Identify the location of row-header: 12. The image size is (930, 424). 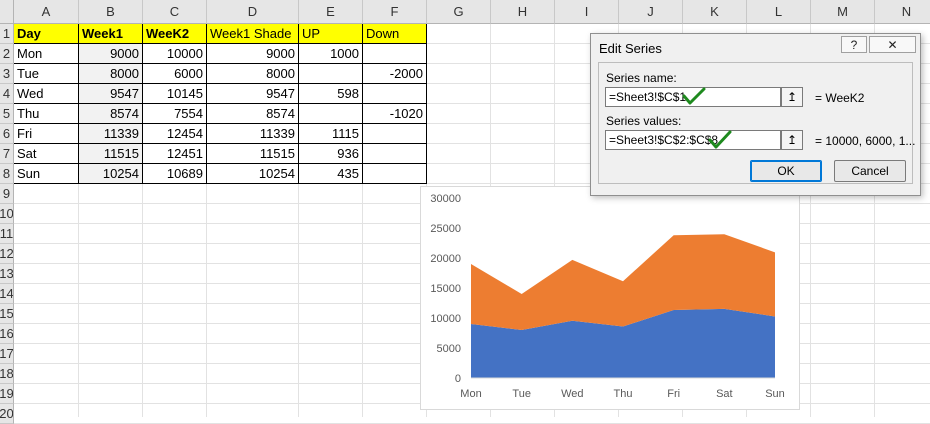
(7, 254).